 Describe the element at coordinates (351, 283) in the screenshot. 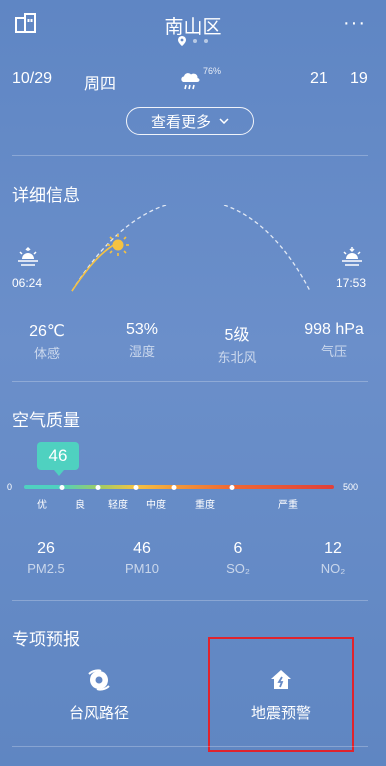

I see `sunset-time: 17:53` at that location.